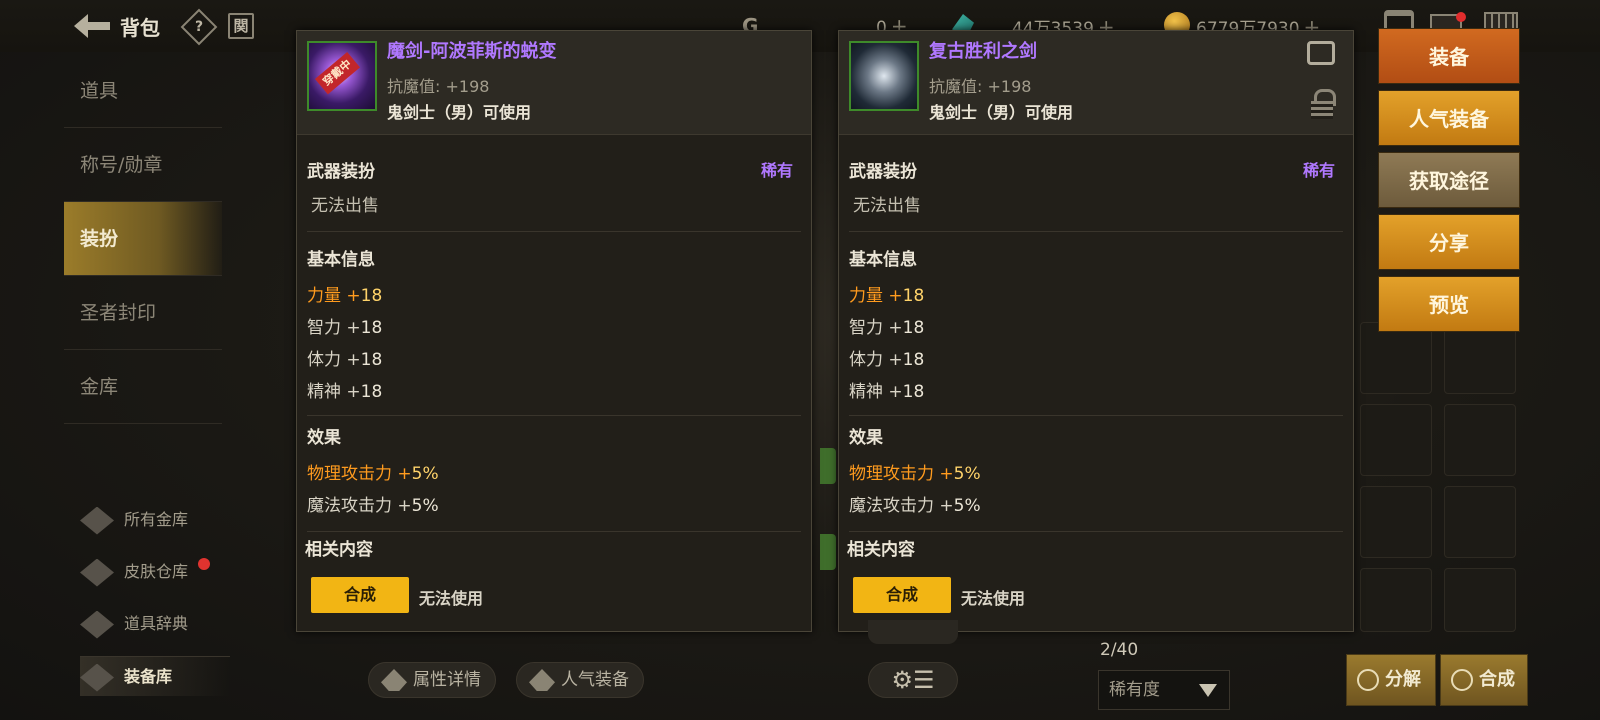  What do you see at coordinates (1449, 242) in the screenshot?
I see `share-button: 分享` at bounding box center [1449, 242].